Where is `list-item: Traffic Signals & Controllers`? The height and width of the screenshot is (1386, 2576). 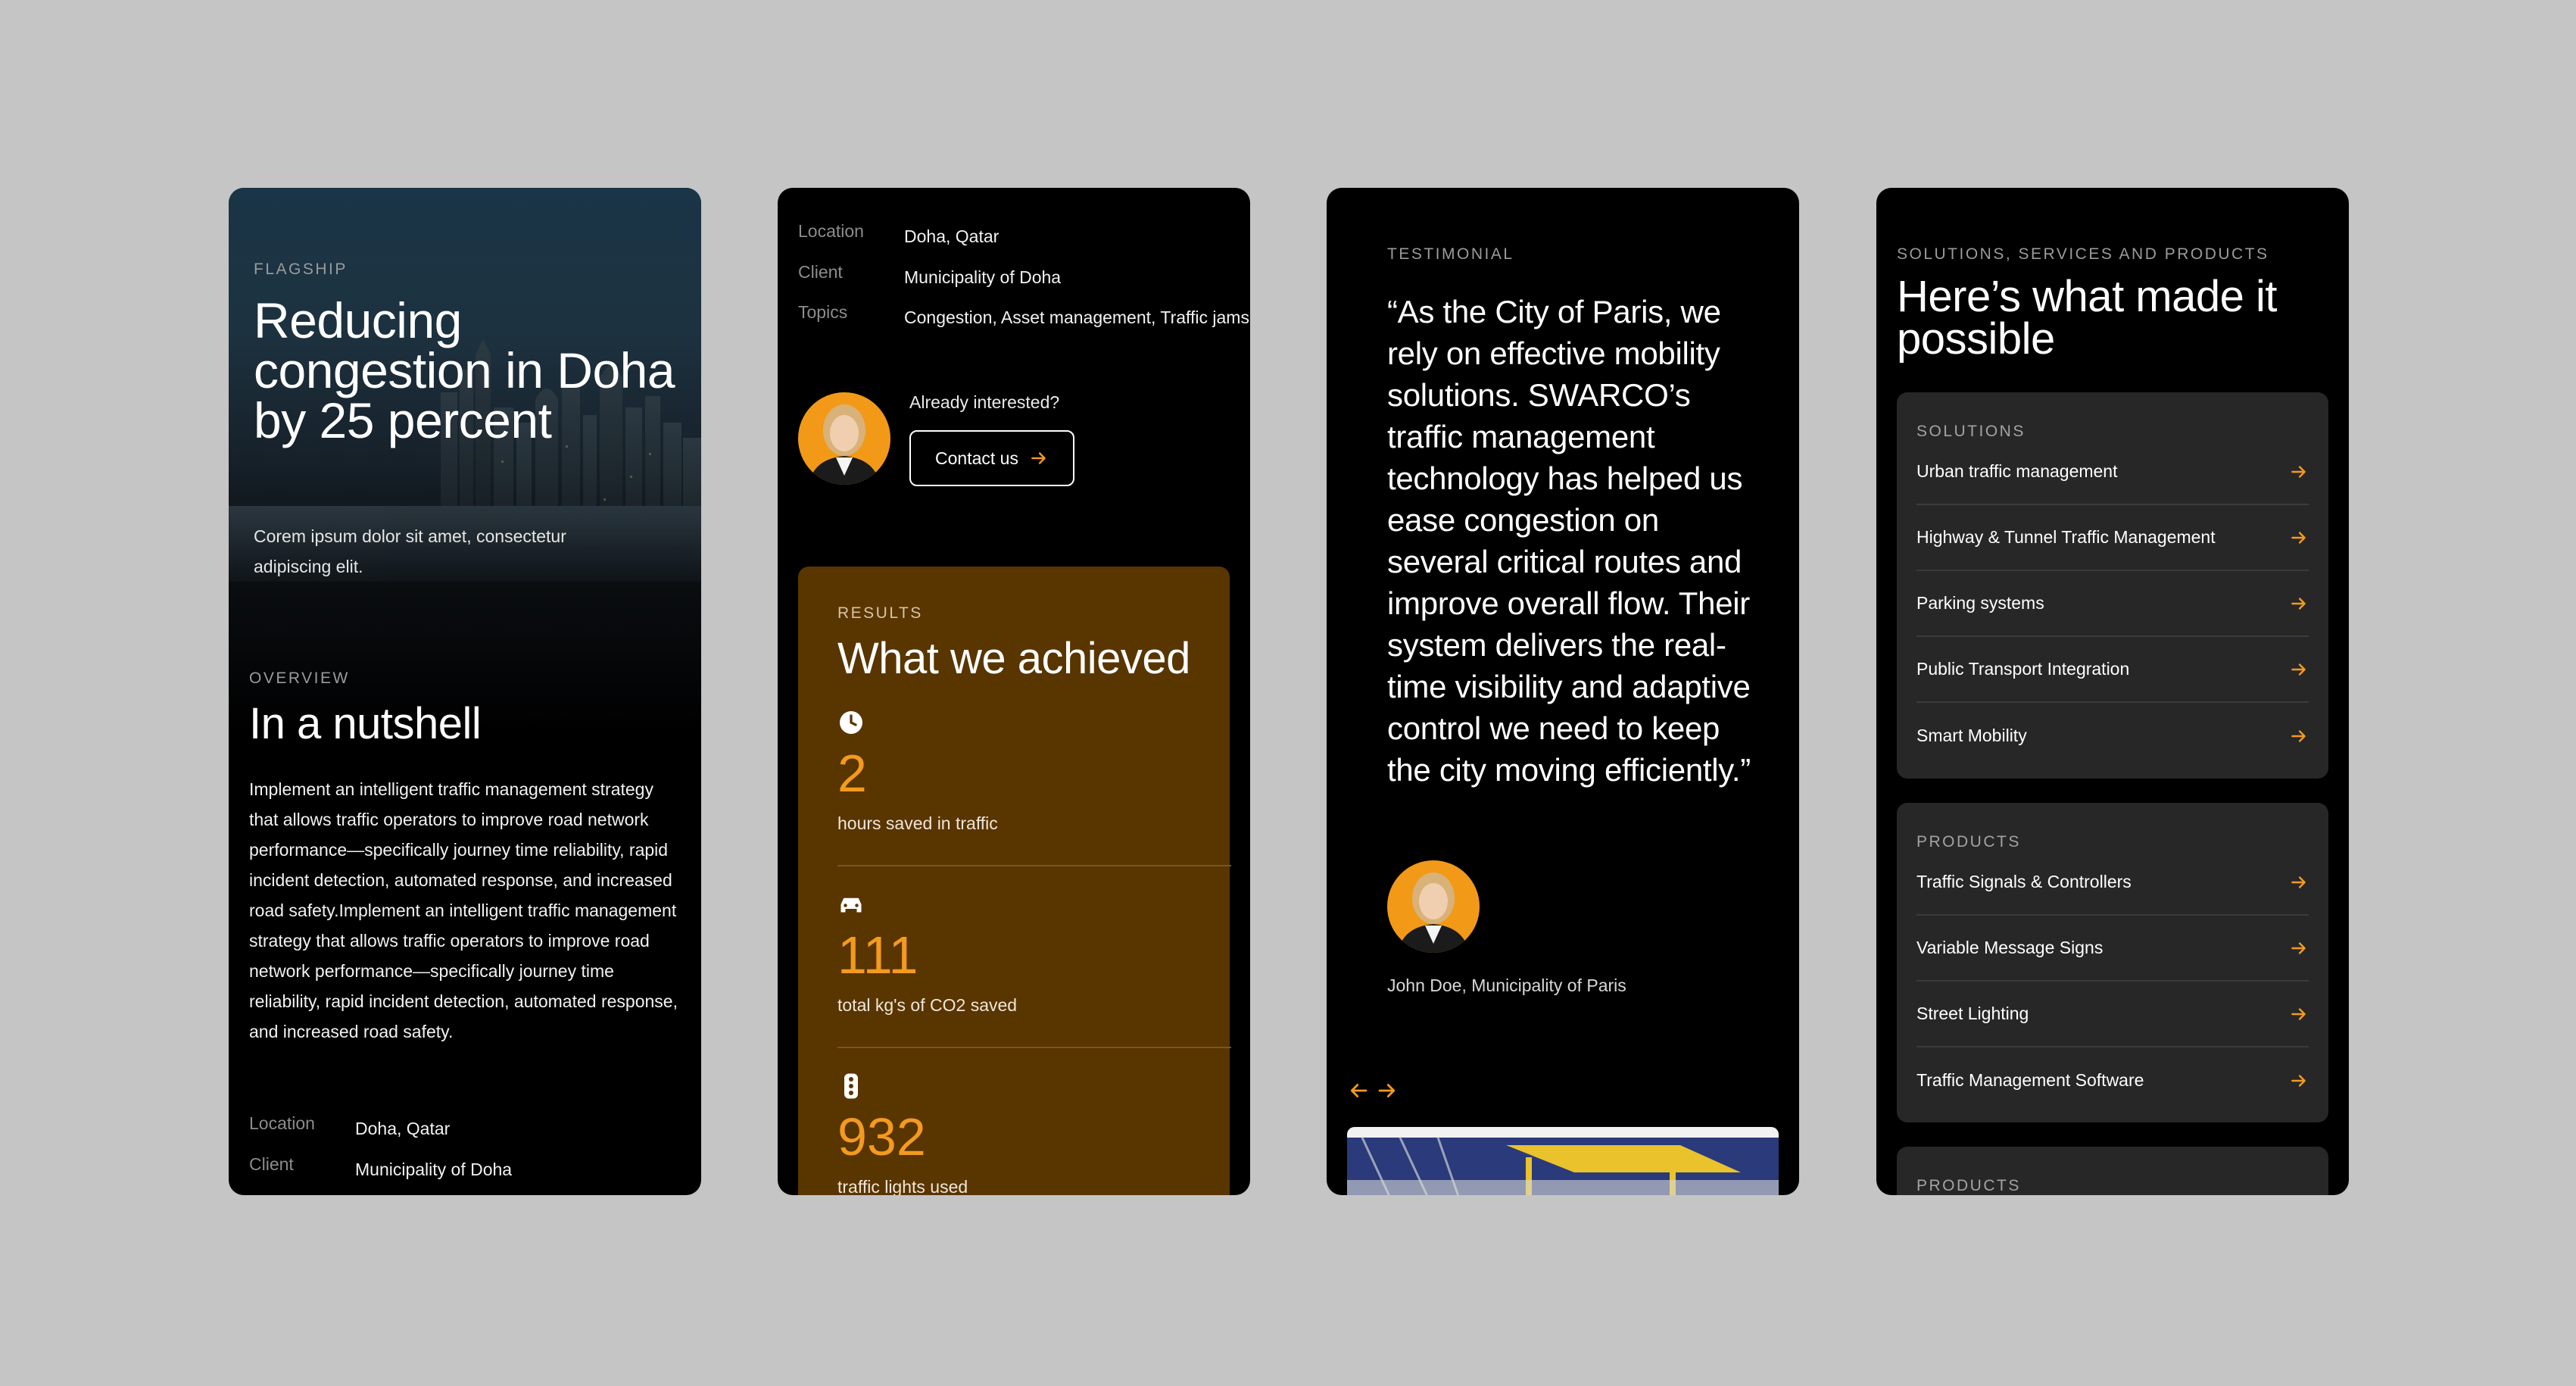 list-item: Traffic Signals & Controllers is located at coordinates (2112, 883).